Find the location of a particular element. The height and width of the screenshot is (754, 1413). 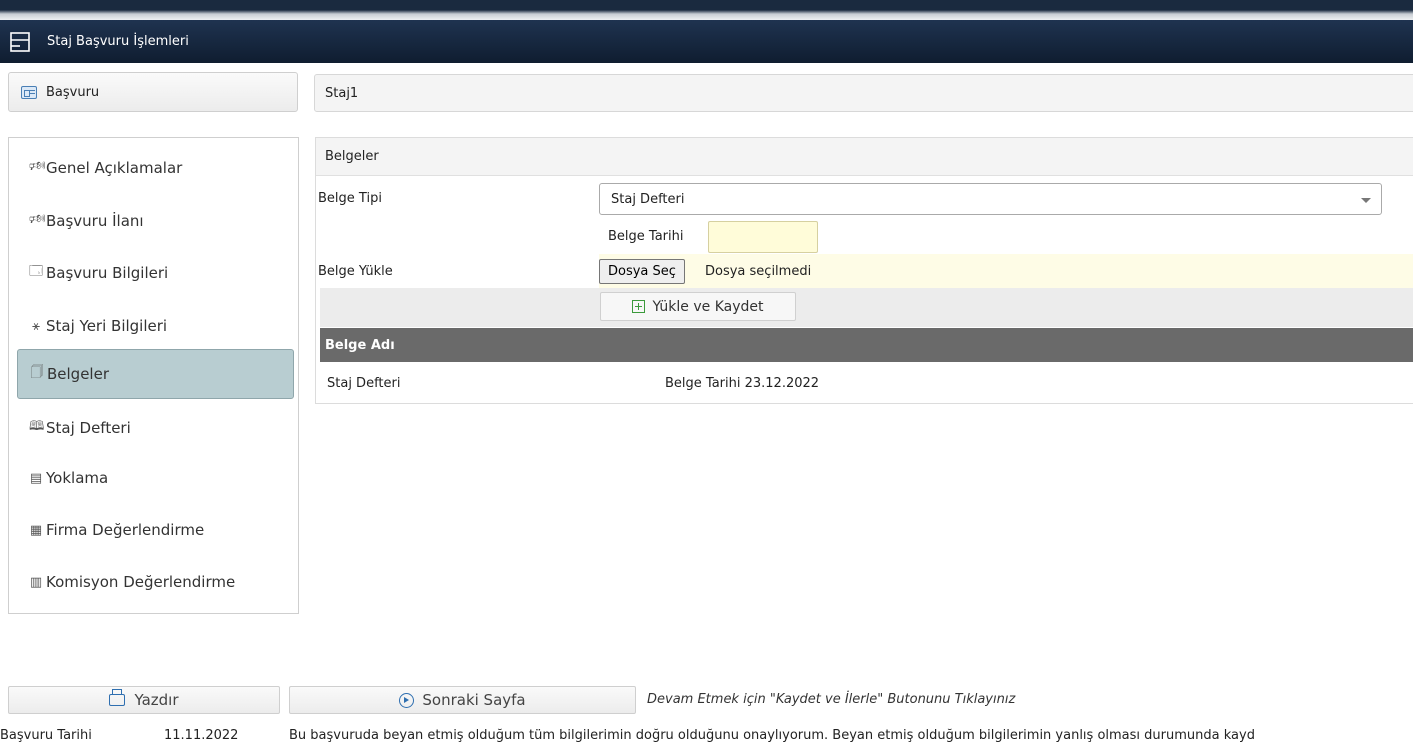

sidebar-item-yoklama: ▤ Yoklama is located at coordinates (155, 478).